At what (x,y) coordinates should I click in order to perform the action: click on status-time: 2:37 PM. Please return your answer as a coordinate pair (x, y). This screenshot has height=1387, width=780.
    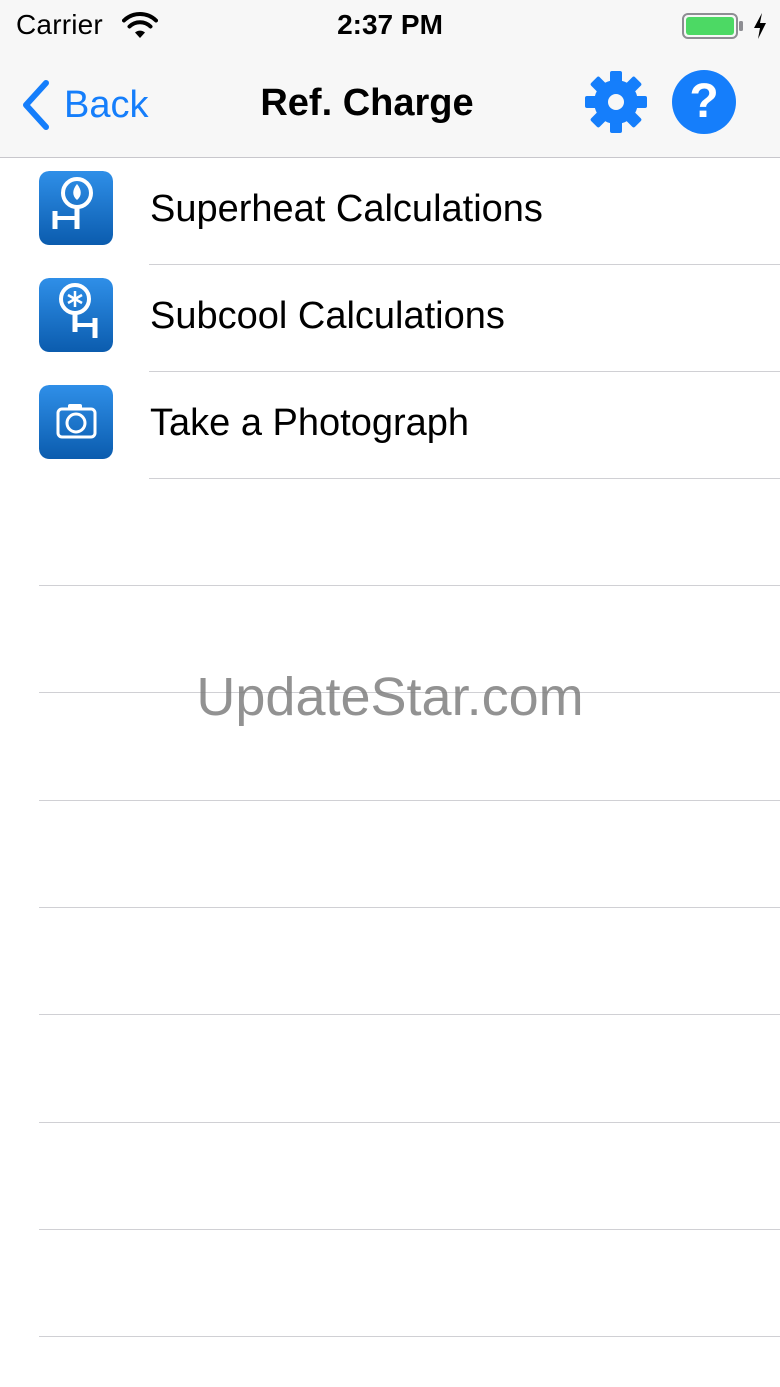
    Looking at the image, I should click on (390, 24).